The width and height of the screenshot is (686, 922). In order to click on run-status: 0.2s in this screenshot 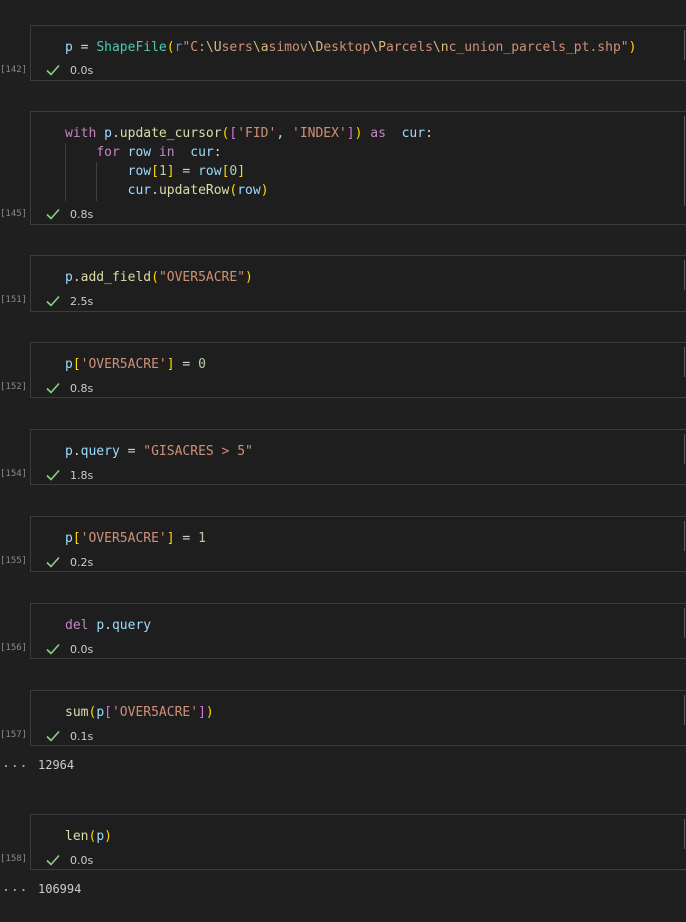, I will do `click(69, 562)`.